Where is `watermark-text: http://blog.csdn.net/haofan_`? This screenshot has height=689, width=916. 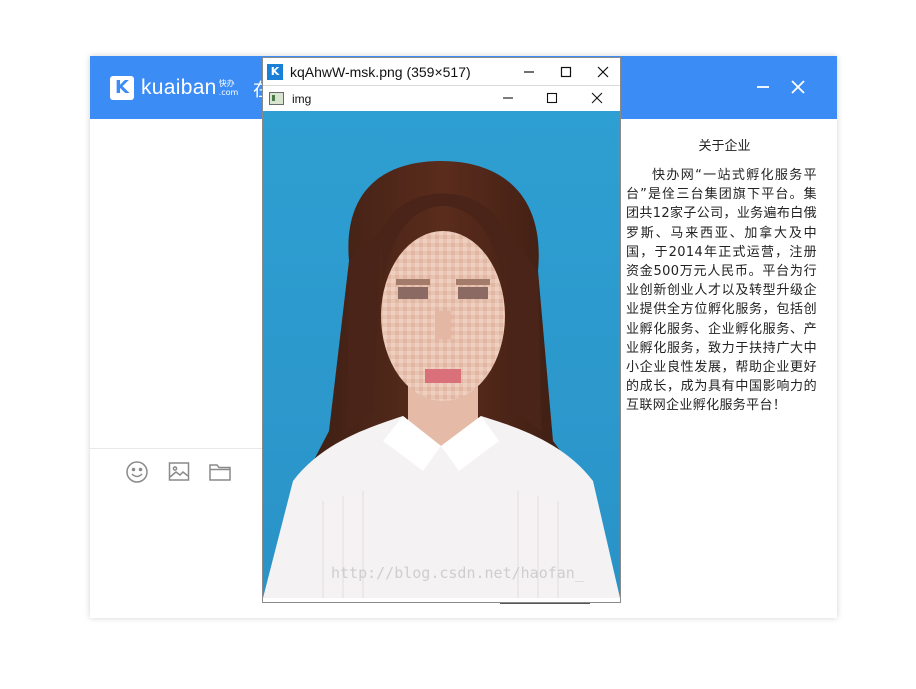
watermark-text: http://blog.csdn.net/haofan_ is located at coordinates (457, 573).